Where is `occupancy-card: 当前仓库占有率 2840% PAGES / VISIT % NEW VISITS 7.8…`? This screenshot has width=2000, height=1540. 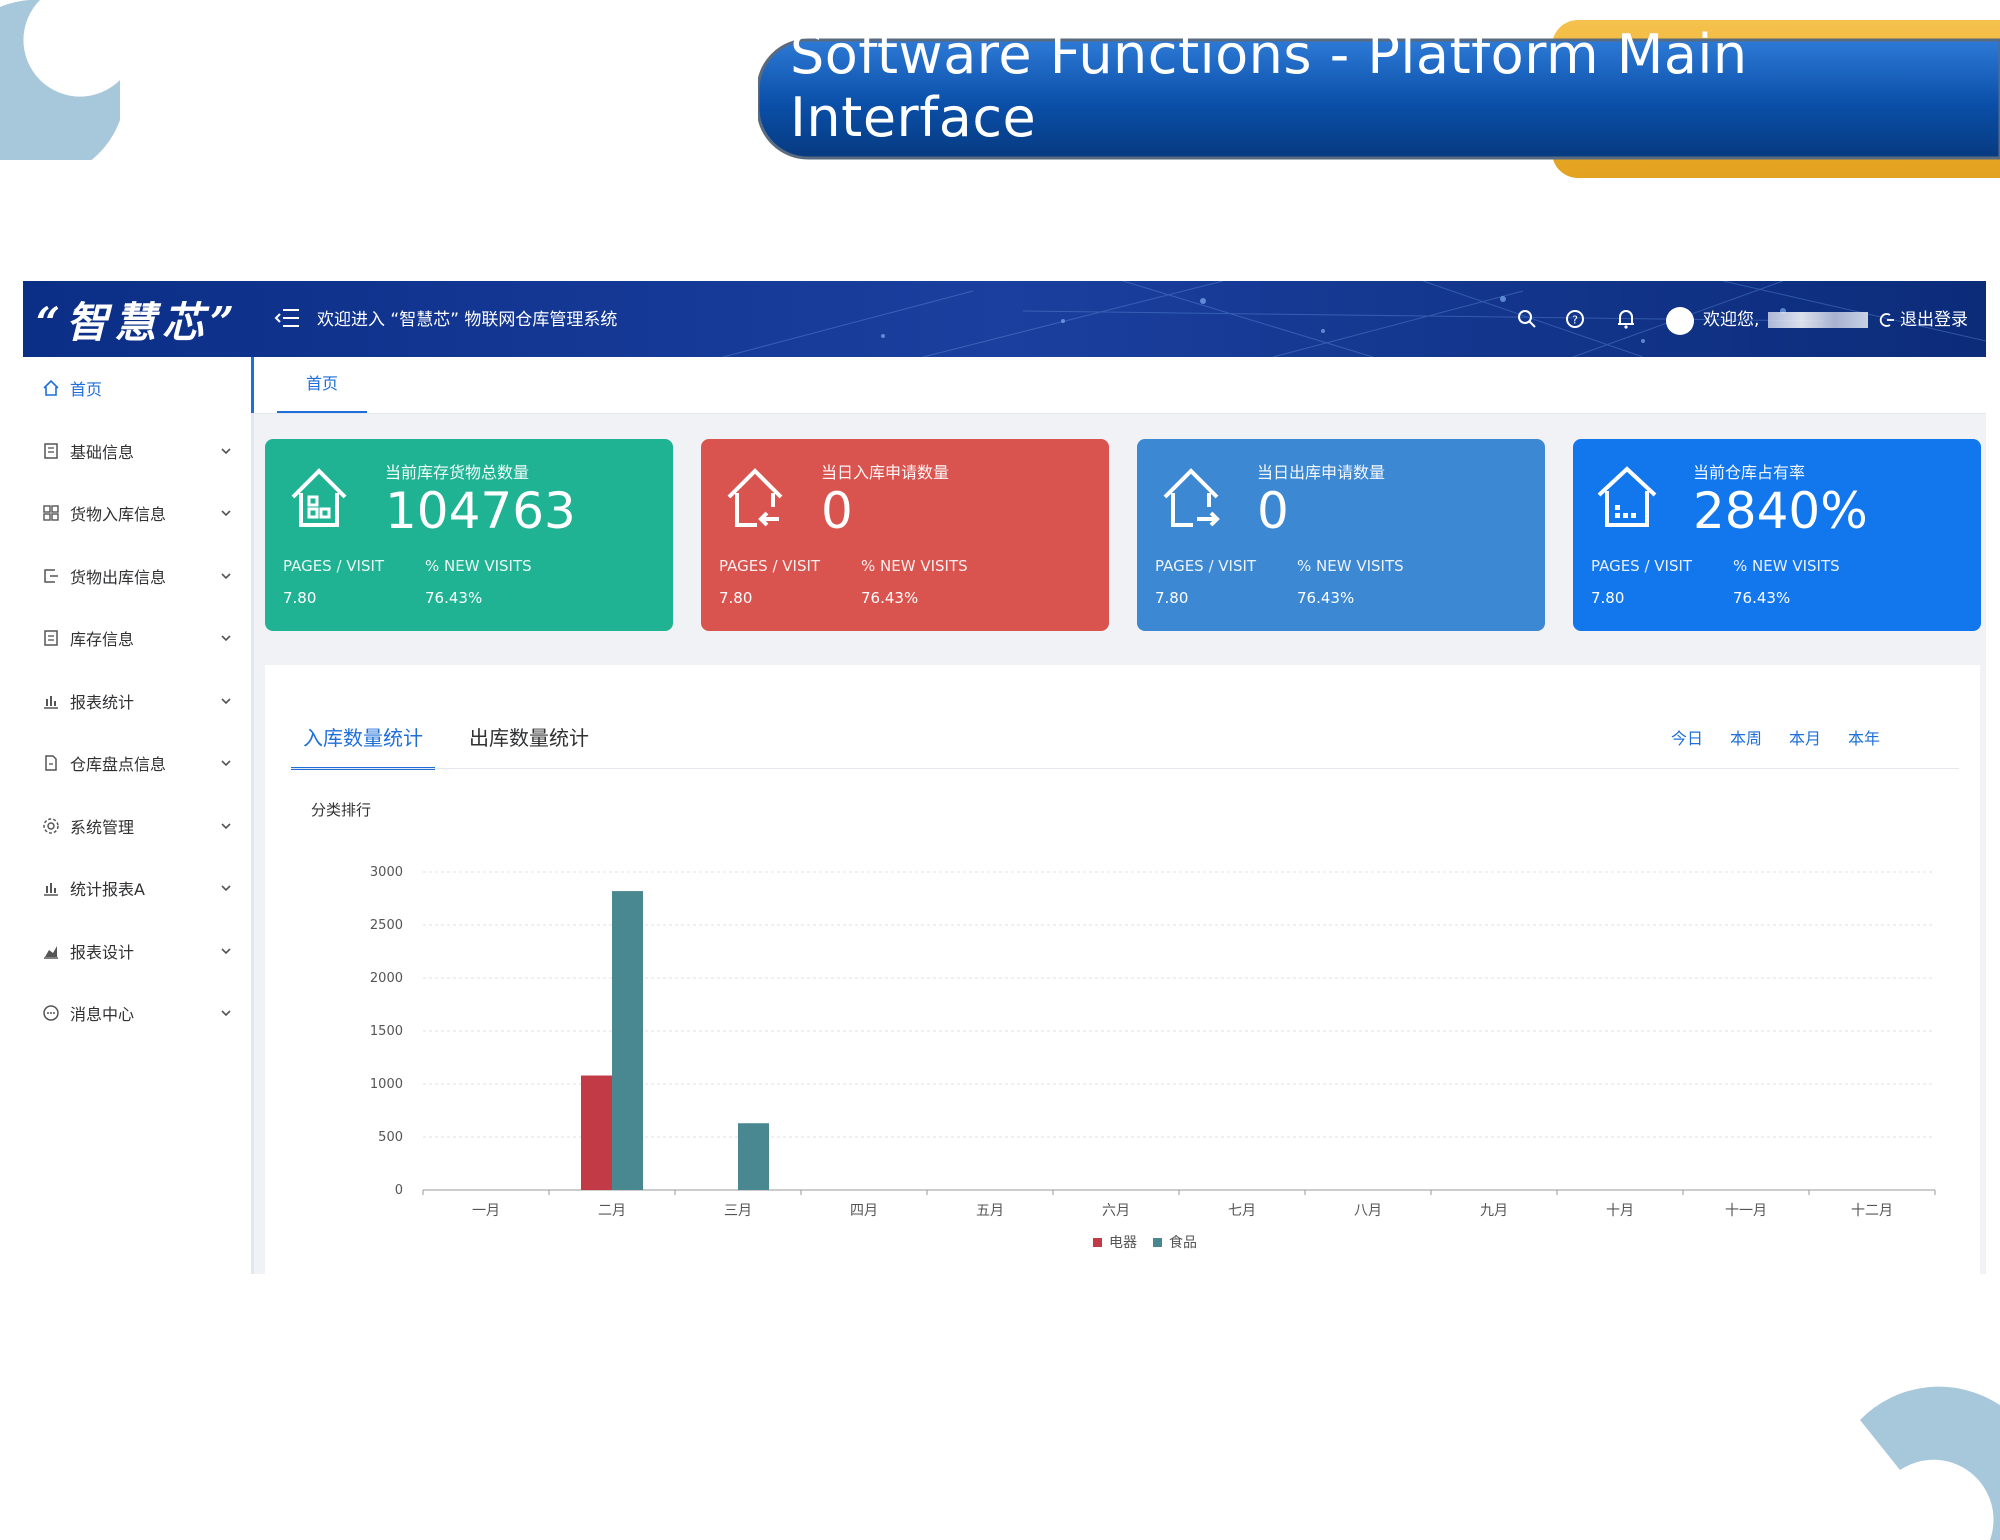 occupancy-card: 当前仓库占有率 2840% PAGES / VISIT % NEW VISITS 7.8… is located at coordinates (1777, 535).